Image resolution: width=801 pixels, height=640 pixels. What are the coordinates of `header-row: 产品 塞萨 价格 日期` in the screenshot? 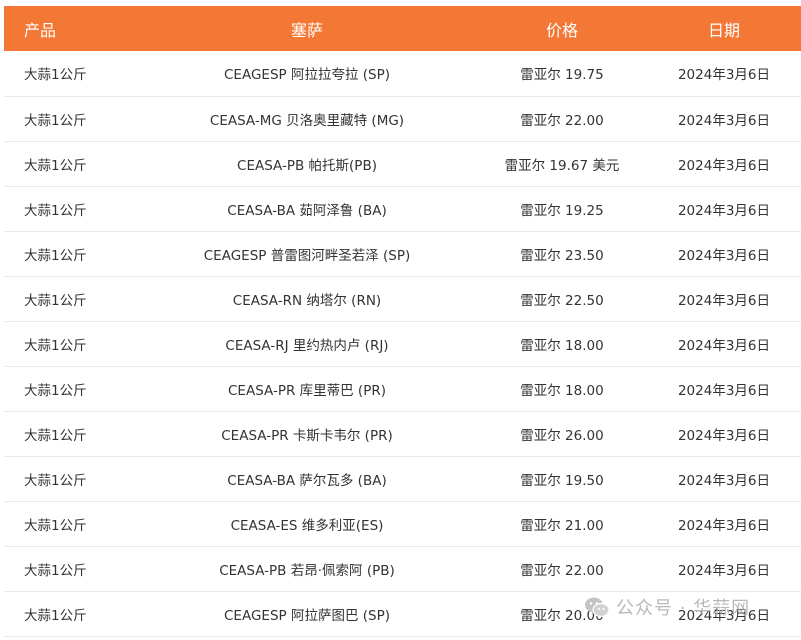 It's located at (402, 28).